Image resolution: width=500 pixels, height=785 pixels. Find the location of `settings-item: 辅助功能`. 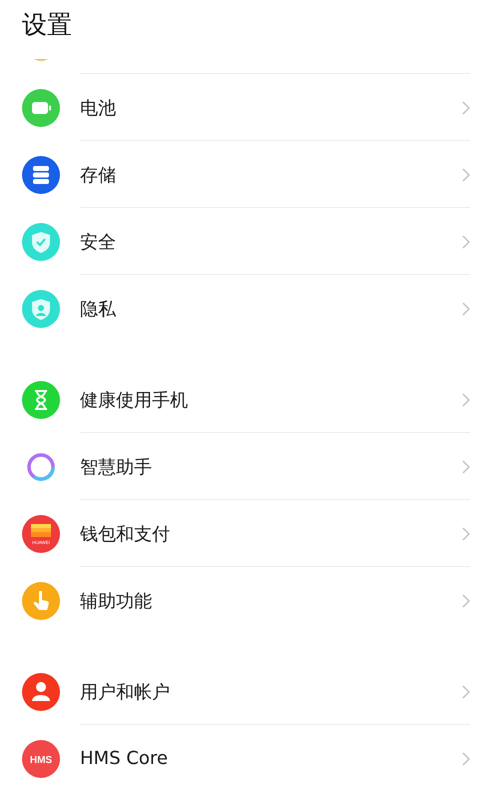

settings-item: 辅助功能 is located at coordinates (250, 600).